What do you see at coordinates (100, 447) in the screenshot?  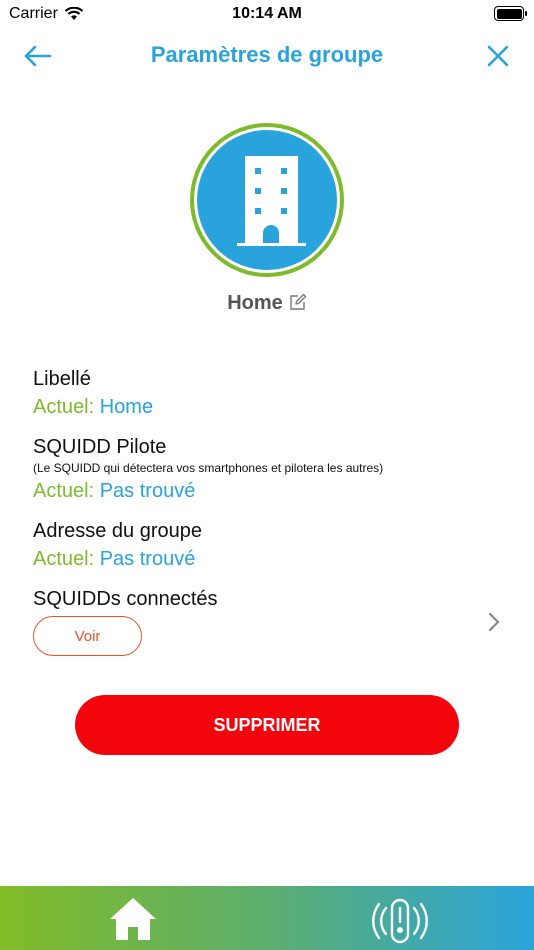 I see `pilote-label: SQUIDD Pilote` at bounding box center [100, 447].